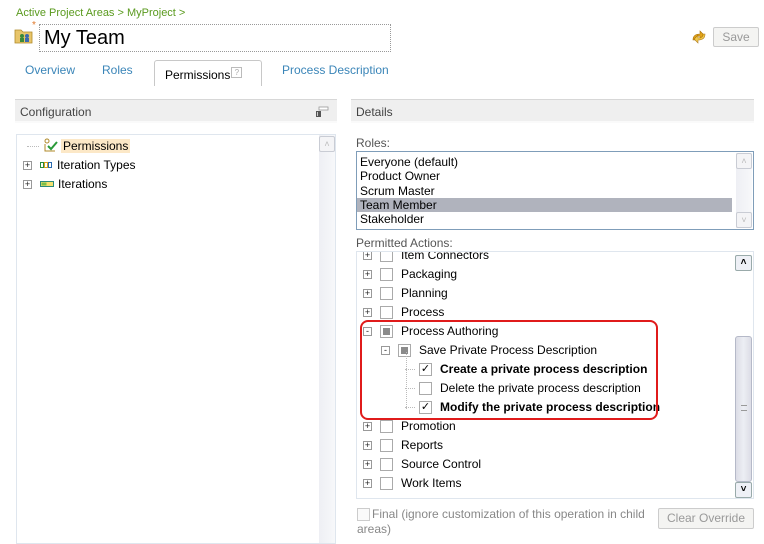 The height and width of the screenshot is (544, 764). I want to click on roles-scrollbar: ˄ ˅, so click(744, 190).